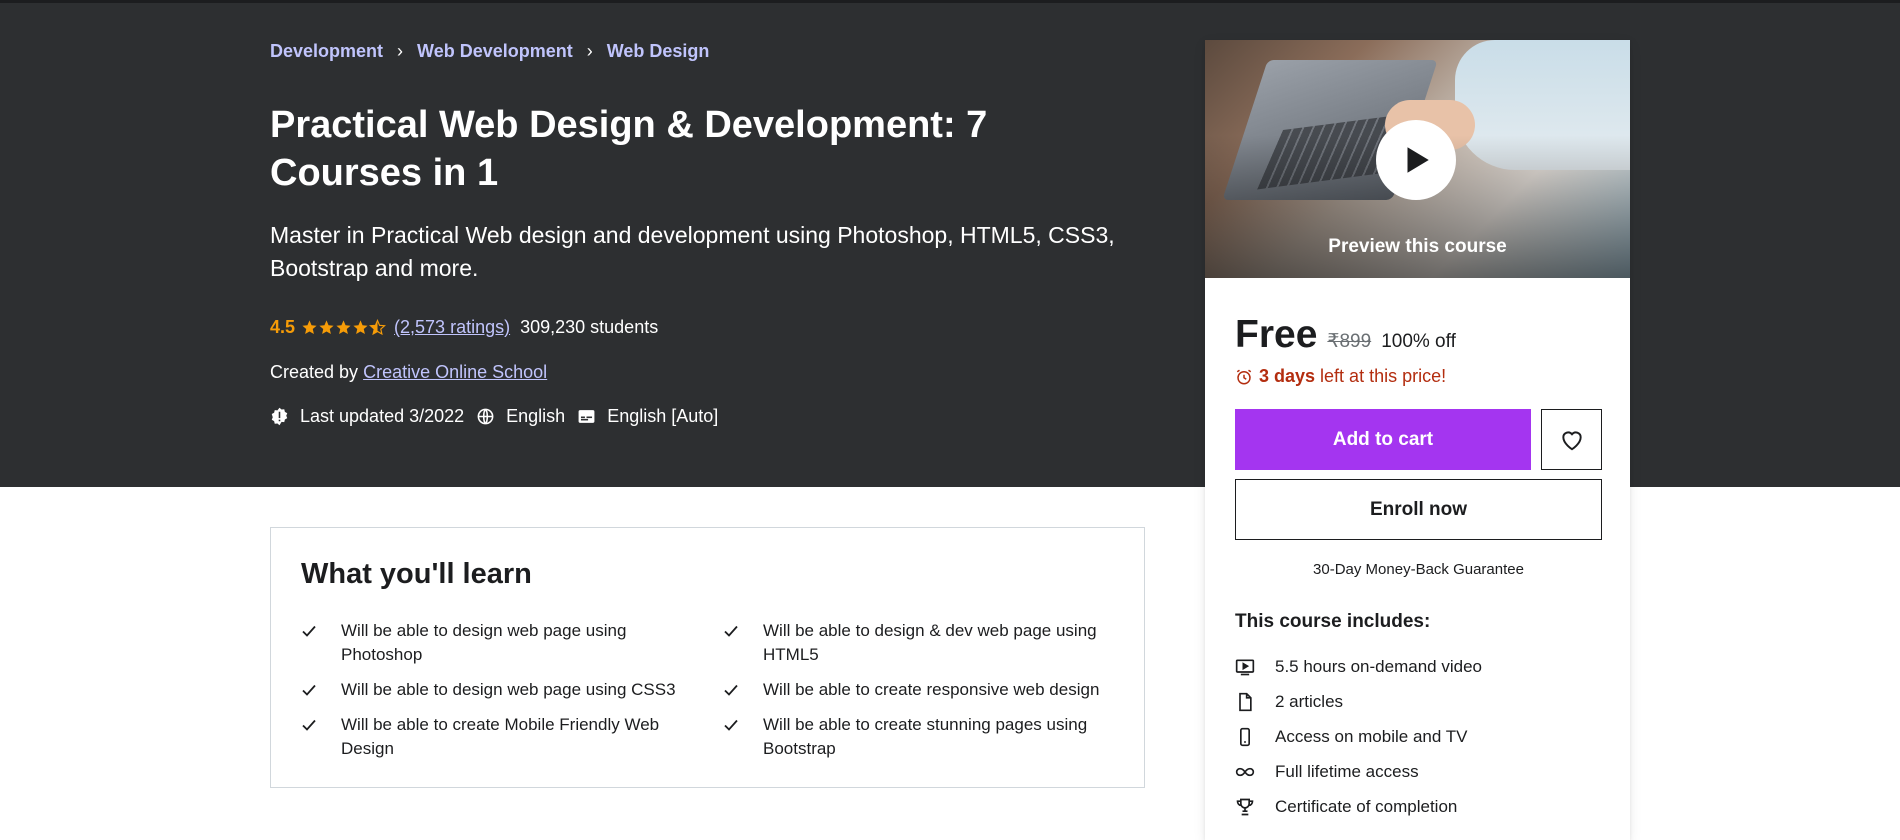 The height and width of the screenshot is (840, 1900). Describe the element at coordinates (1366, 806) in the screenshot. I see `includes-item-label: Certificate of completion` at that location.